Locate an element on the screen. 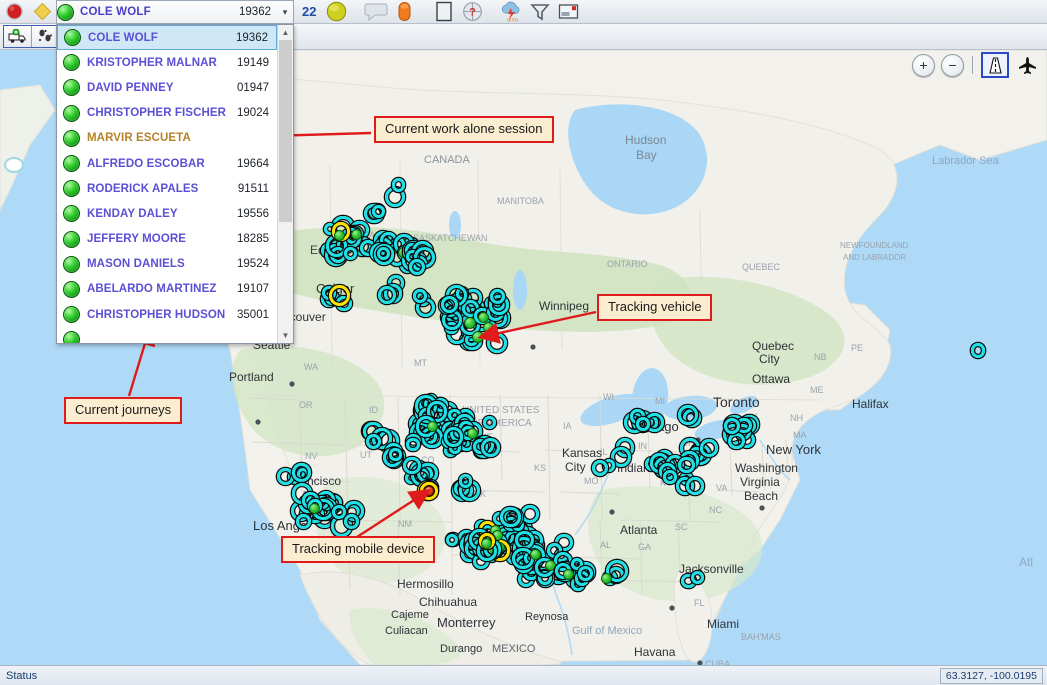 This screenshot has height=685, width=1047. dropdown-item: ALFREDO ESCOBAR 19664 is located at coordinates (167, 163).